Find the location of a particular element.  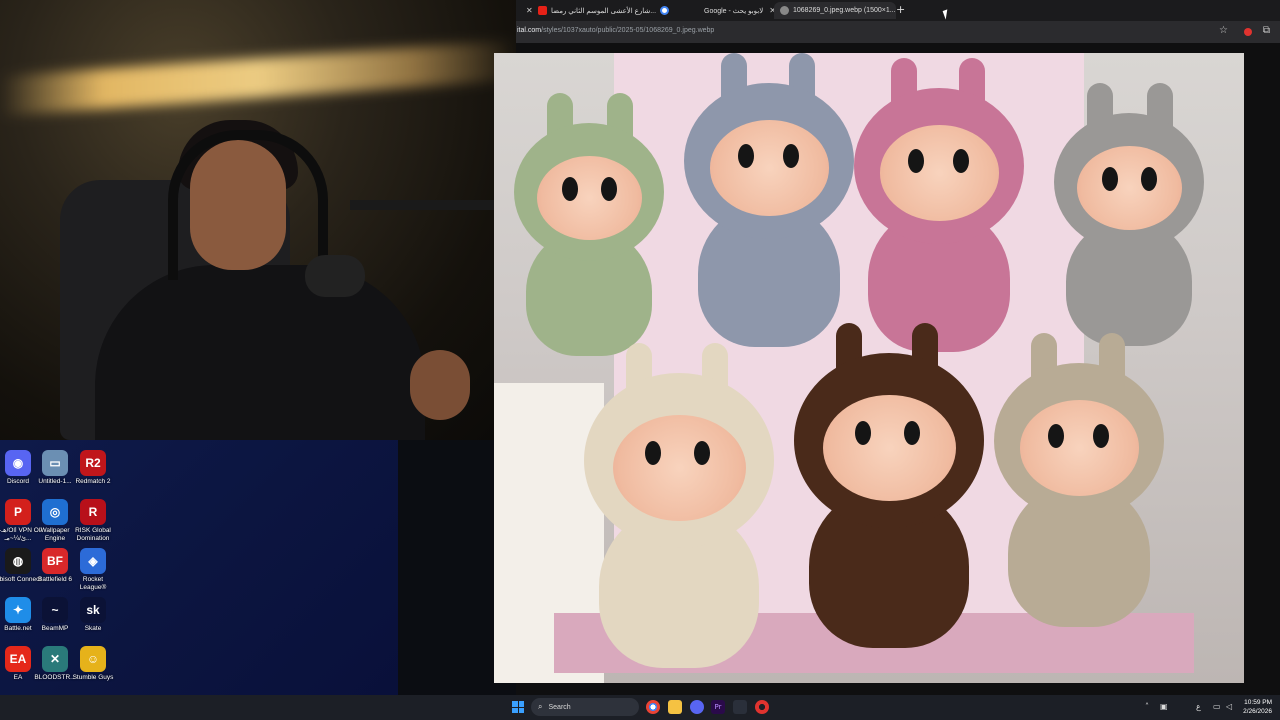

chevron-up-icon: ˄ is located at coordinates (1147, 706).